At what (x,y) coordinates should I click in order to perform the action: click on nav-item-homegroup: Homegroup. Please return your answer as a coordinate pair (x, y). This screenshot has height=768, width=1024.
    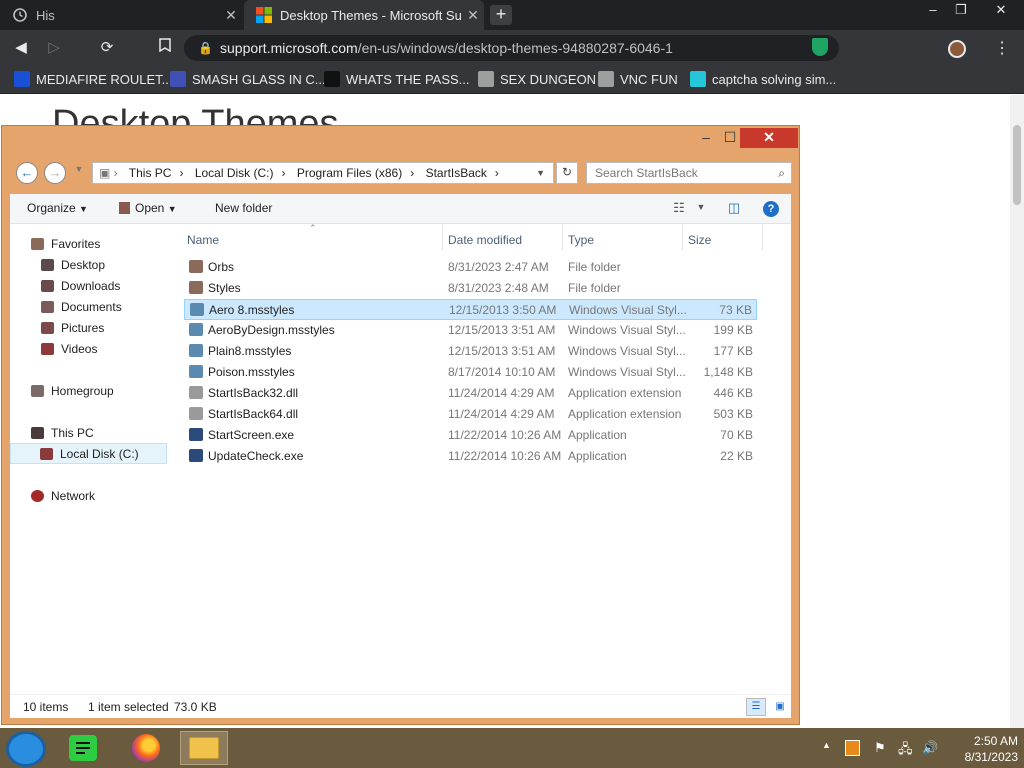
    Looking at the image, I should click on (72, 391).